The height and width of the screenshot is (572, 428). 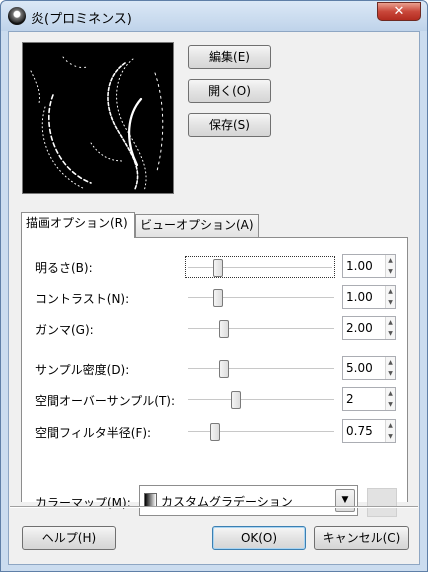 I want to click on brightness-value: 1.00, so click(x=359, y=266).